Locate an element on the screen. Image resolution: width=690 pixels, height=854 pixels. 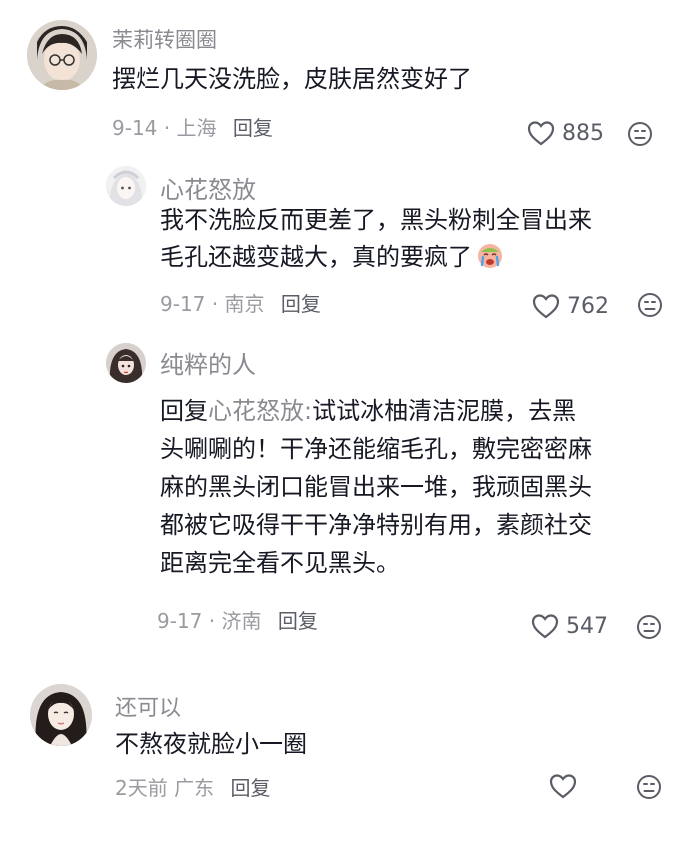
comment-username: 茉莉转圈圈 is located at coordinates (164, 39).